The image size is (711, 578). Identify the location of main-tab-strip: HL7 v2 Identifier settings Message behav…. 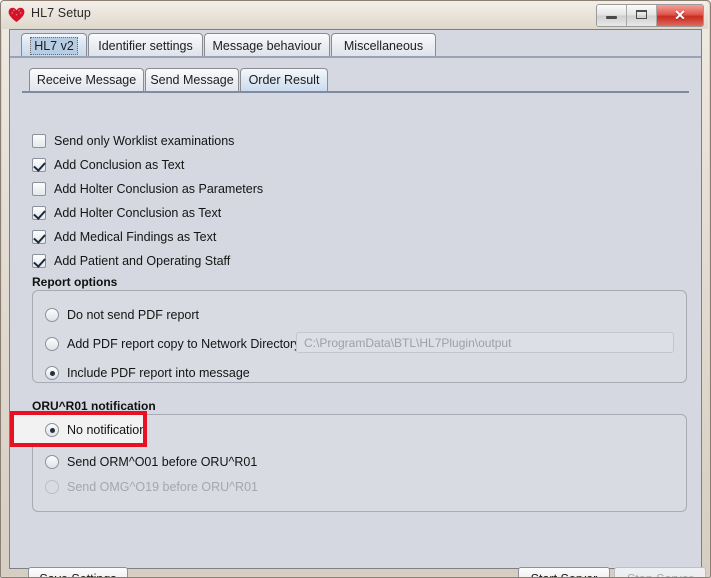
(355, 43).